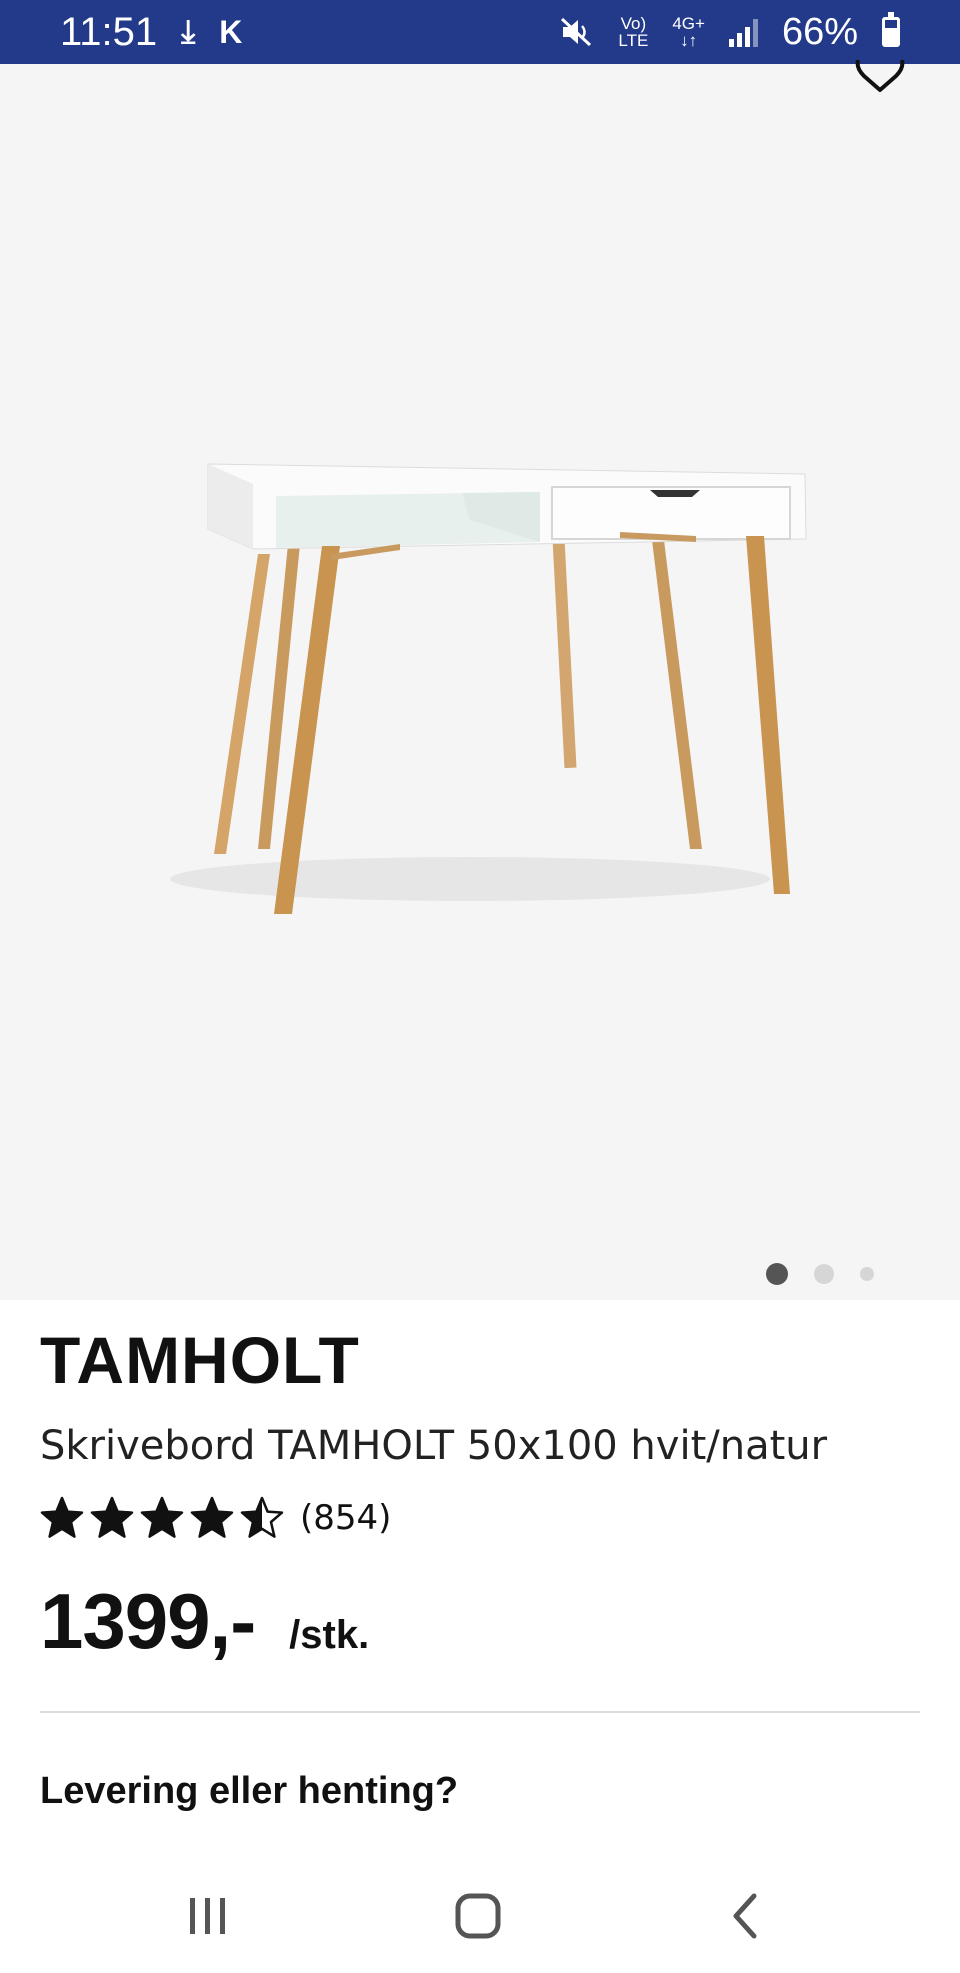  What do you see at coordinates (345, 1518) in the screenshot?
I see `review-count: (854)` at bounding box center [345, 1518].